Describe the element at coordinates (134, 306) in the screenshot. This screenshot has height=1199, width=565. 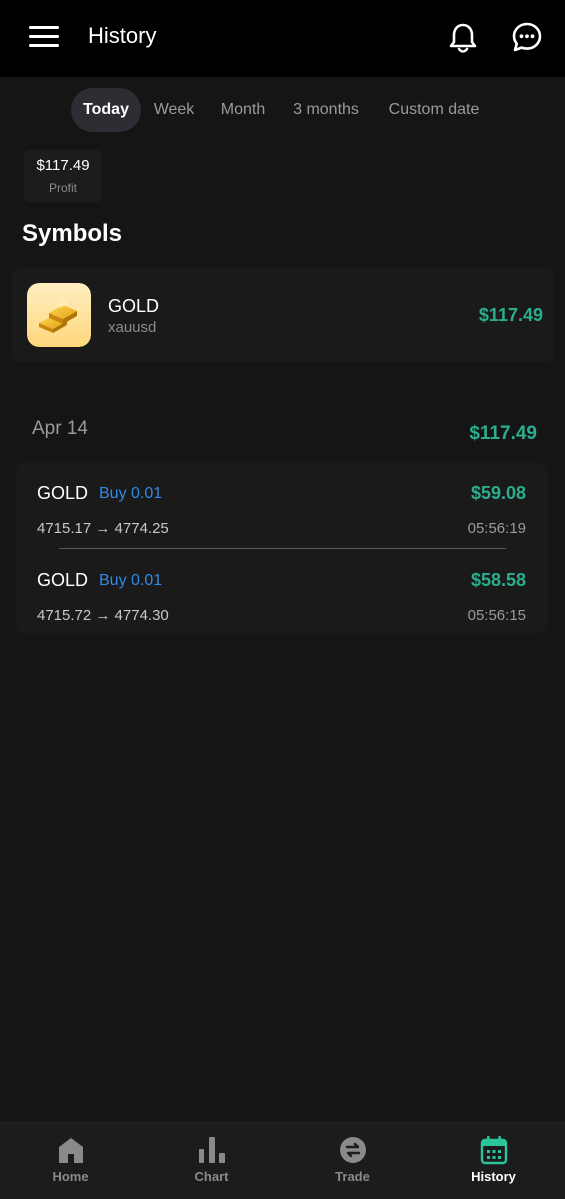
I see `symbol-name: GOLD` at that location.